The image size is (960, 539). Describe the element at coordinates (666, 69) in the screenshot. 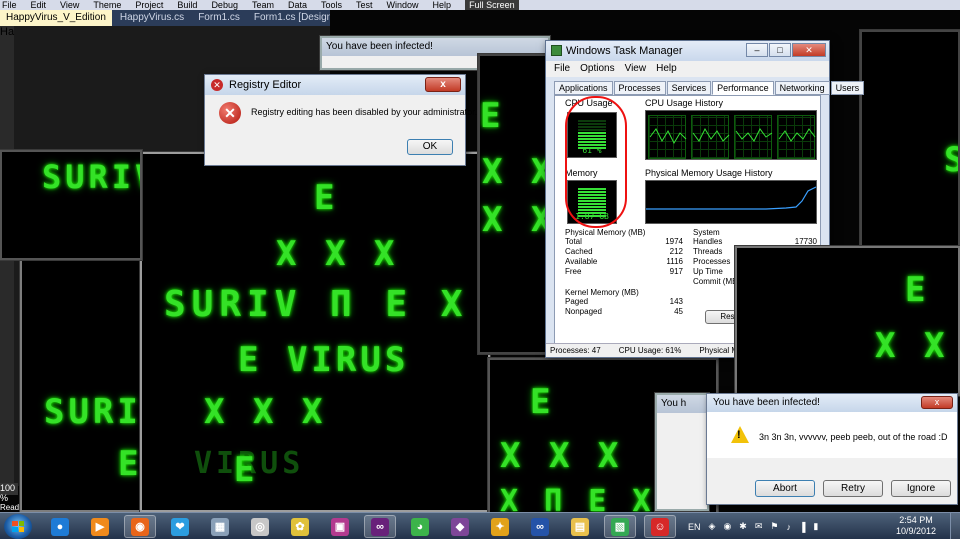

I see `task-manager-menu-item: Help` at that location.